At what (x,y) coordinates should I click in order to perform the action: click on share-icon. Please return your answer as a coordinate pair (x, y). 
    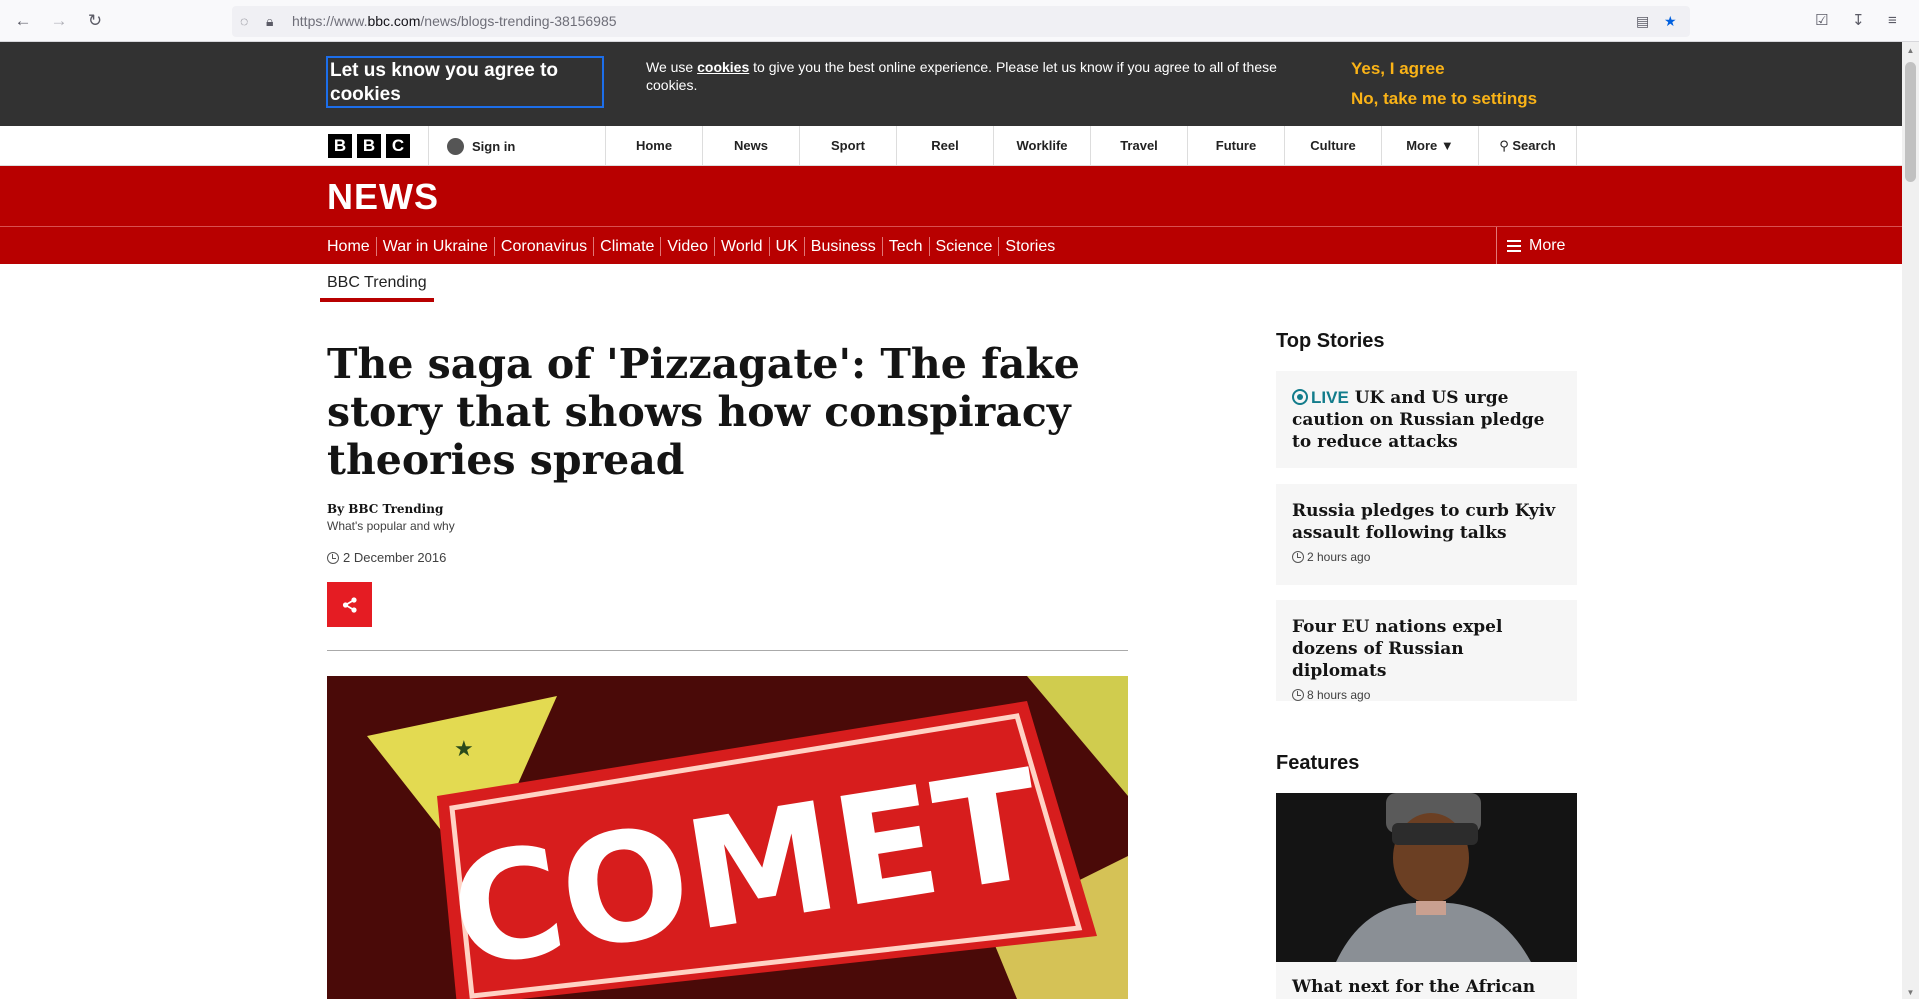
    Looking at the image, I should click on (349, 604).